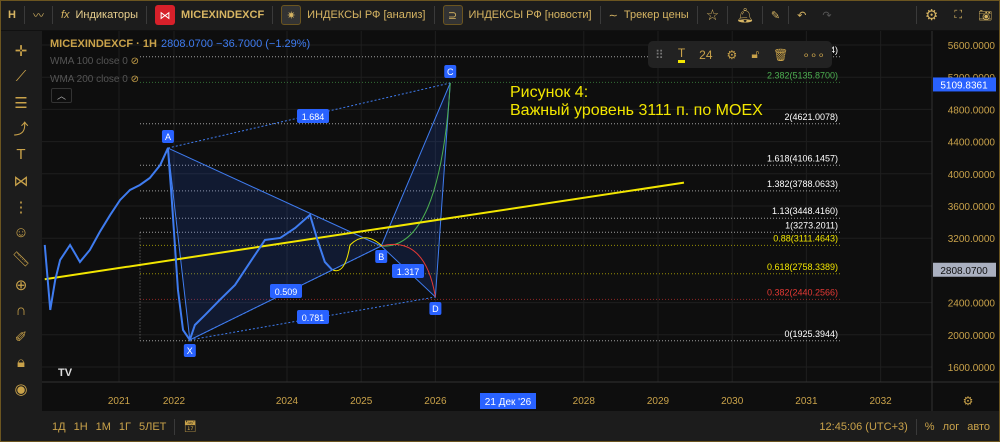 The width and height of the screenshot is (1000, 442). What do you see at coordinates (435, 401) in the screenshot?
I see `x-tick-label: 2026` at bounding box center [435, 401].